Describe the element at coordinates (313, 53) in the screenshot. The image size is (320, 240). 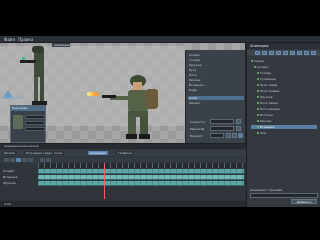
I see `delete-icon` at that location.